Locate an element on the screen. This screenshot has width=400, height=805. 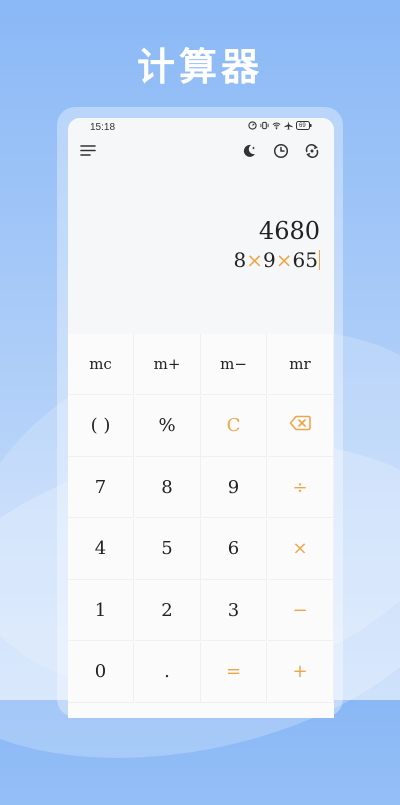
key-multiply: × is located at coordinates (300, 549).